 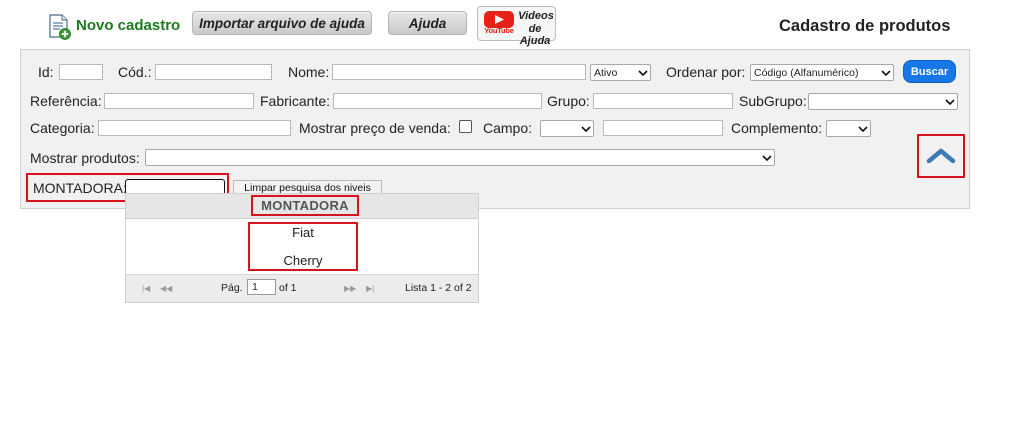 I want to click on montadora-column-header: MONTADORA, so click(x=305, y=205).